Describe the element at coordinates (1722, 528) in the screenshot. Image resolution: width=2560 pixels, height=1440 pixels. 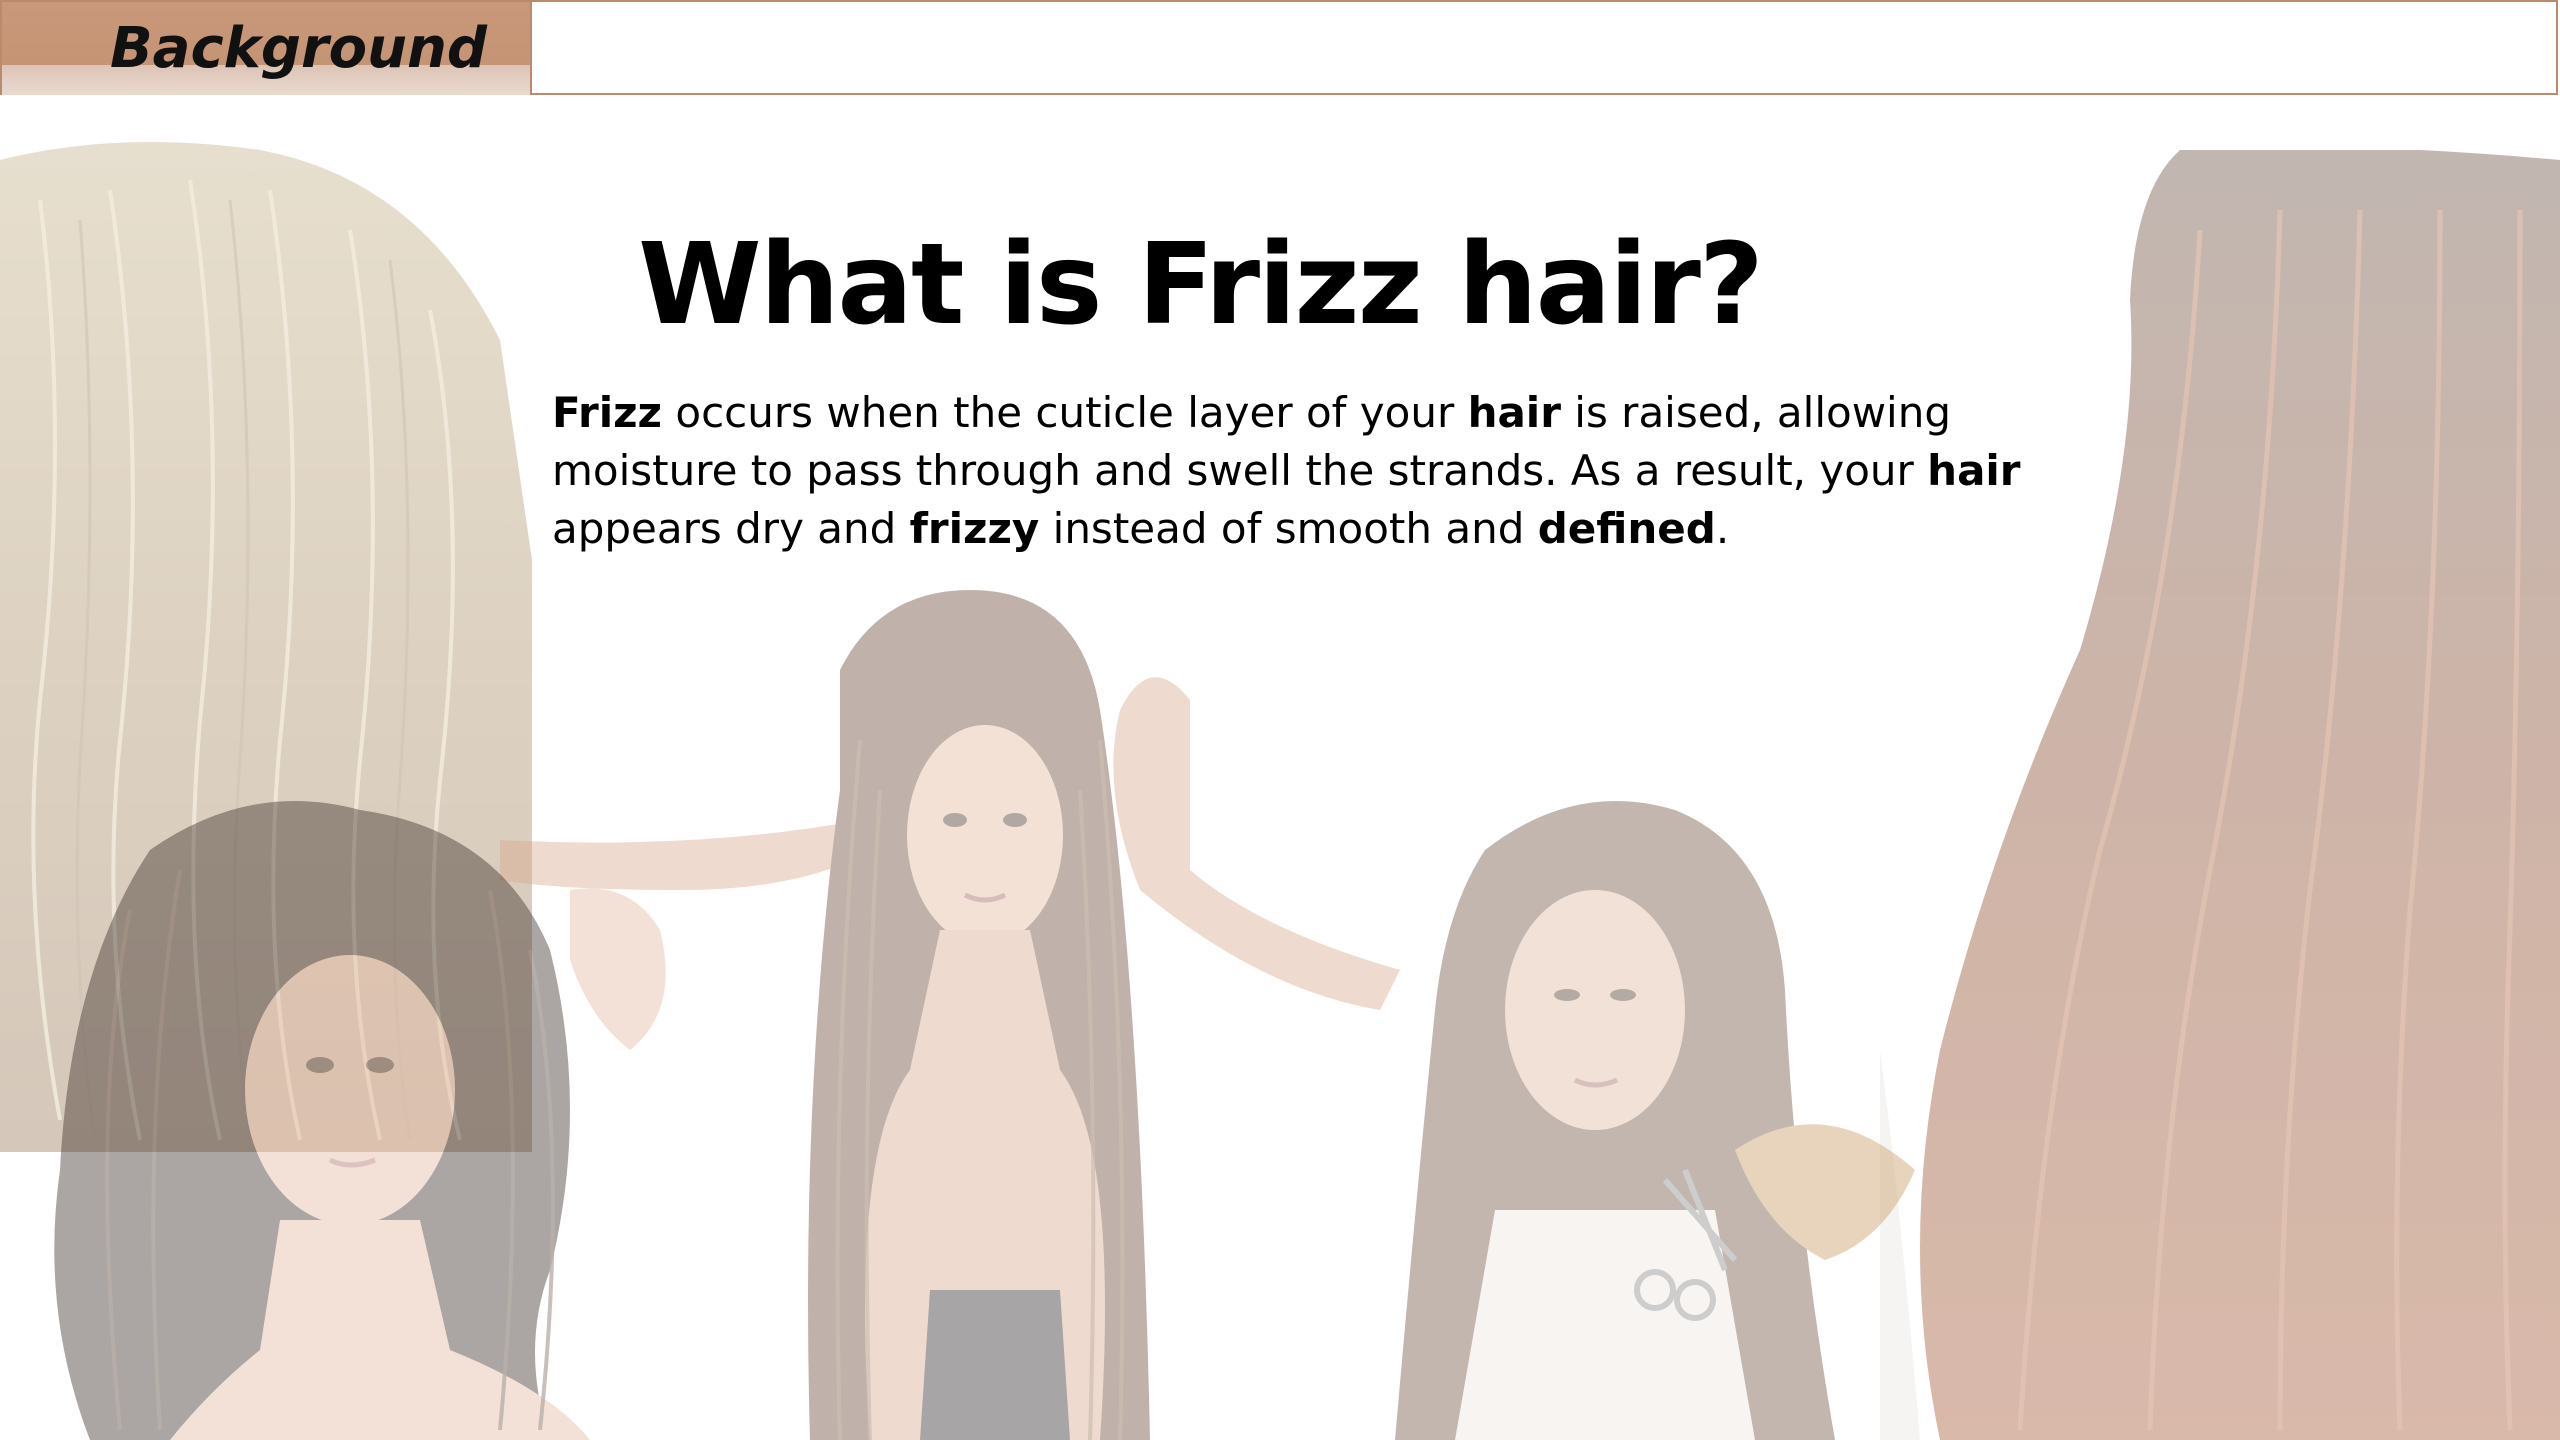
I see `body-text-run: .` at that location.